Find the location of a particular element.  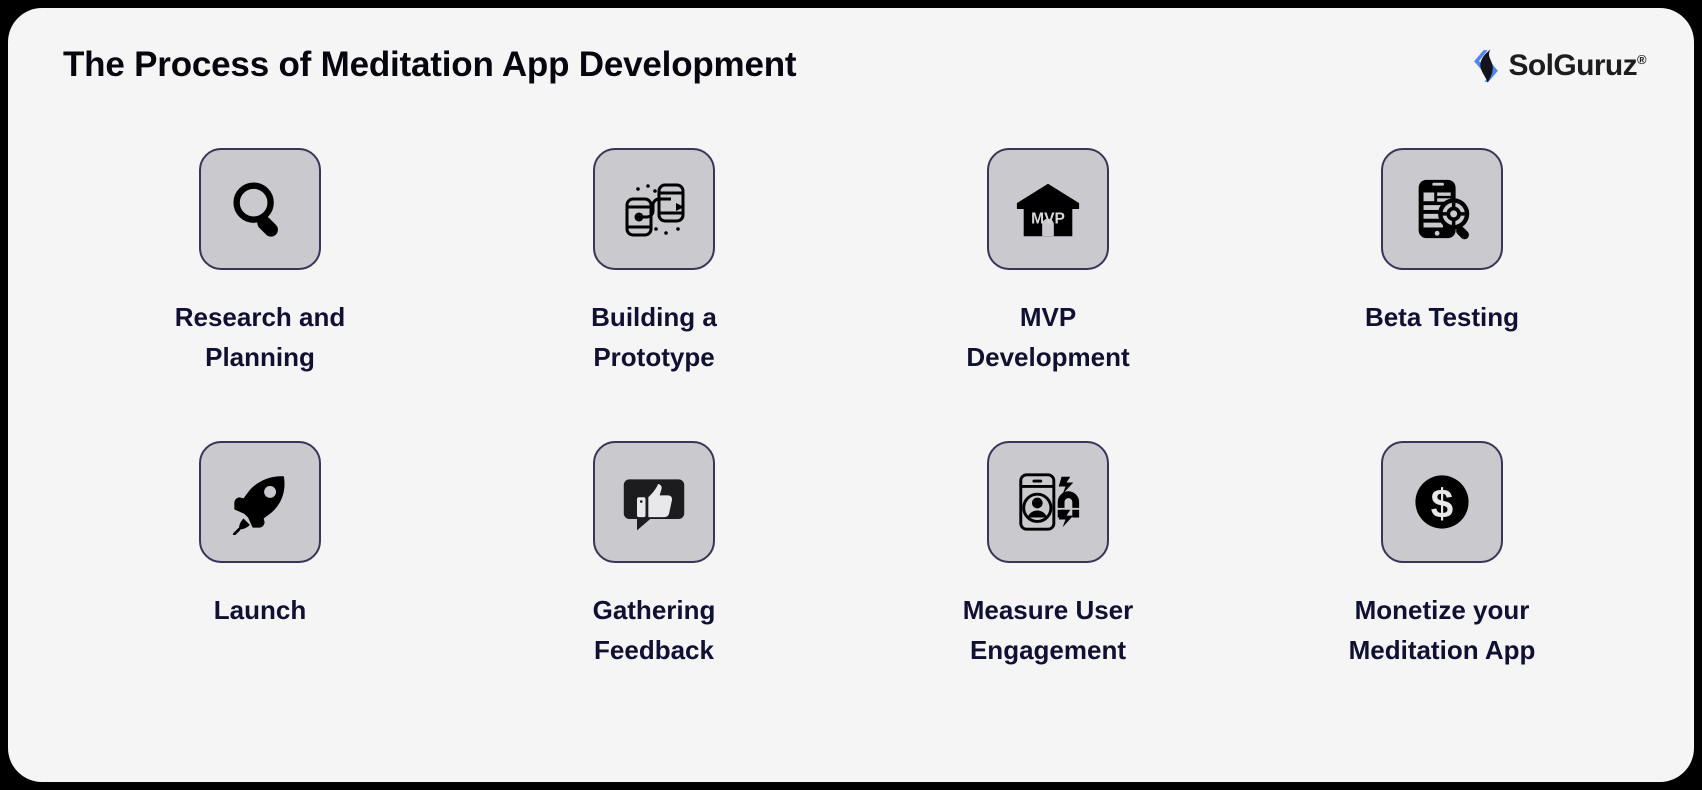

step-label: Launch is located at coordinates (260, 610).